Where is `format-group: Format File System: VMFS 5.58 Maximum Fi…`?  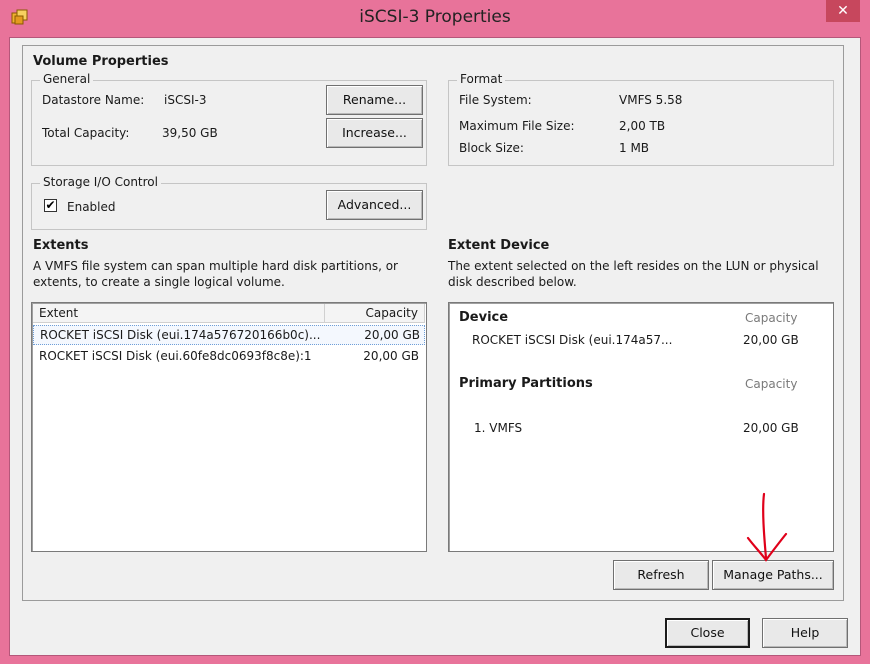
format-group: Format File System: VMFS 5.58 Maximum Fi… is located at coordinates (641, 119).